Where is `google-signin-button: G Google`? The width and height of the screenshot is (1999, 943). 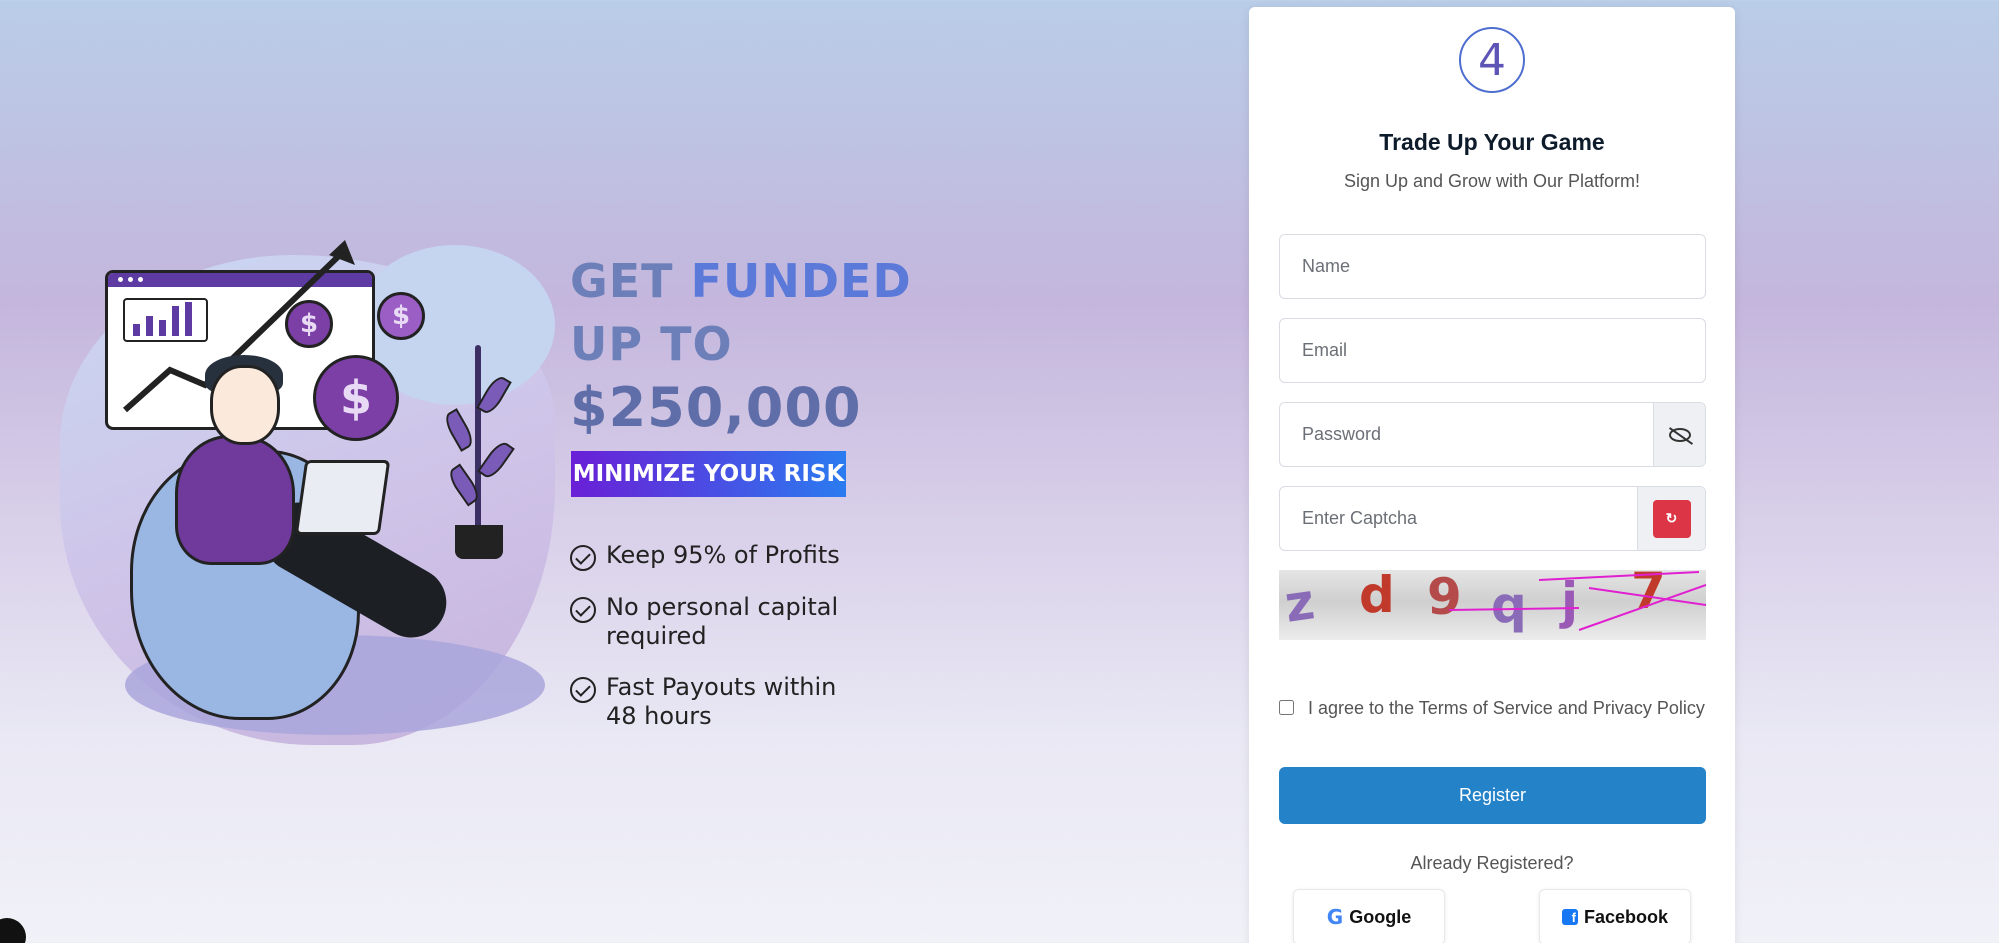 google-signin-button: G Google is located at coordinates (1369, 916).